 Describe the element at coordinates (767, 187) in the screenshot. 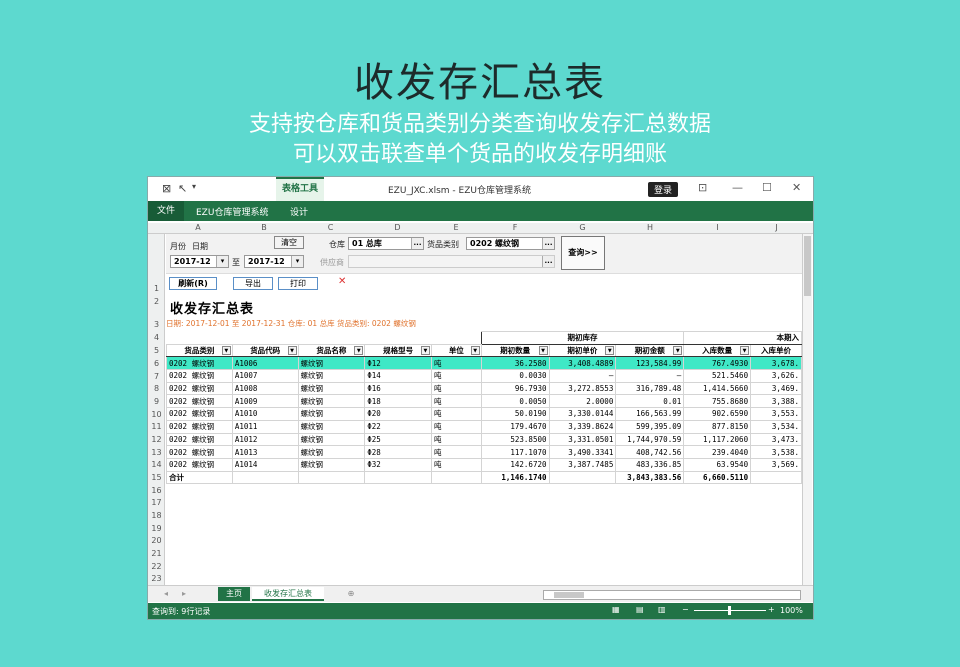

I see `maximize-icon: ☐` at that location.